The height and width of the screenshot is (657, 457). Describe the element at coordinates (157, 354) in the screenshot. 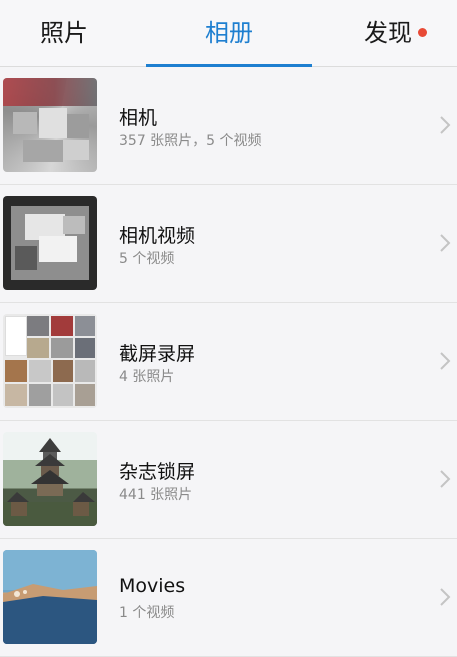

I see `album-name: 截屏录屏` at that location.